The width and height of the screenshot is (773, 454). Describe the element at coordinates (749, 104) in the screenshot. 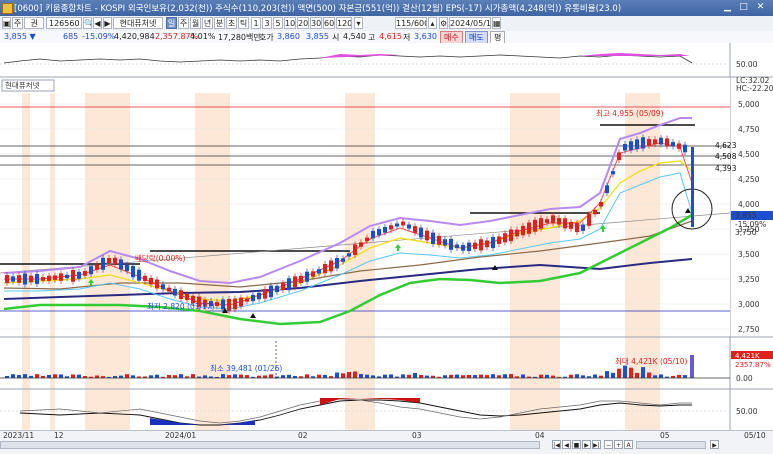

I see `price-tick-label: 5,000` at that location.